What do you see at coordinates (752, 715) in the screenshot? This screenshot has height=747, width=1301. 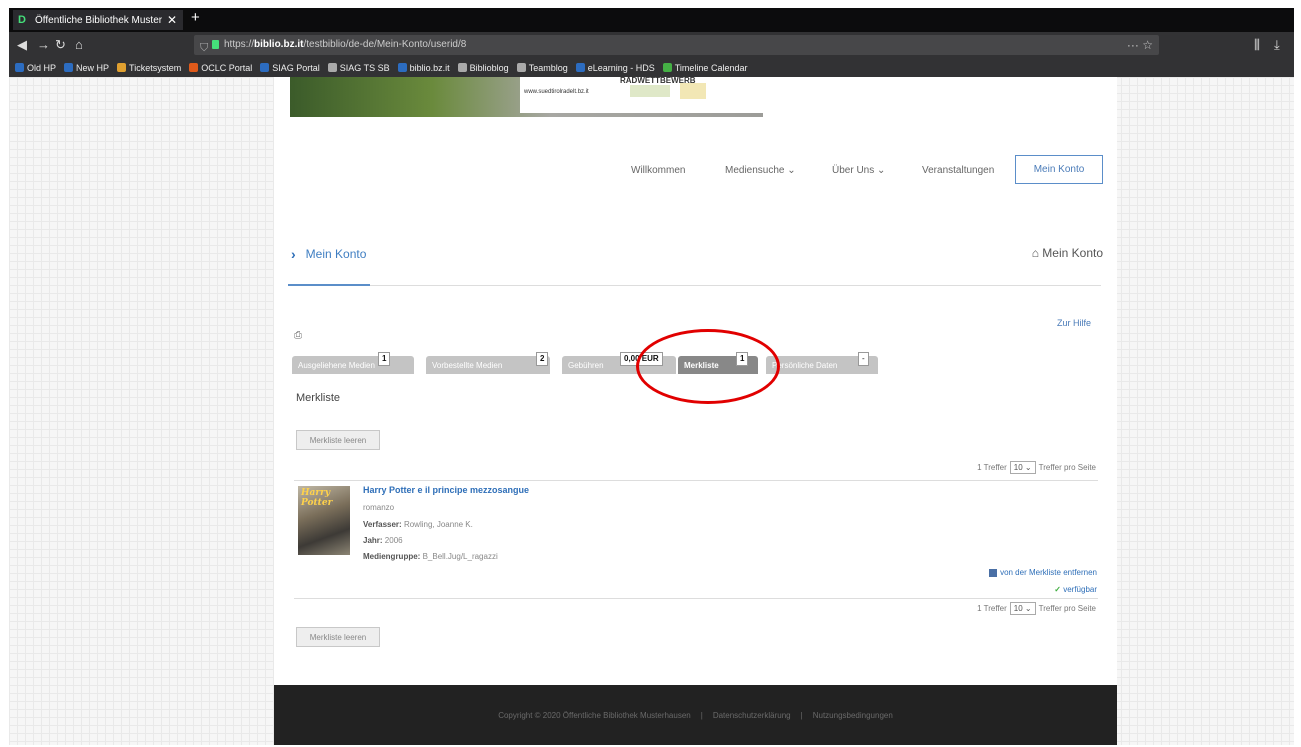 I see `footer-privacy-link: Datenschutzerklärung` at bounding box center [752, 715].